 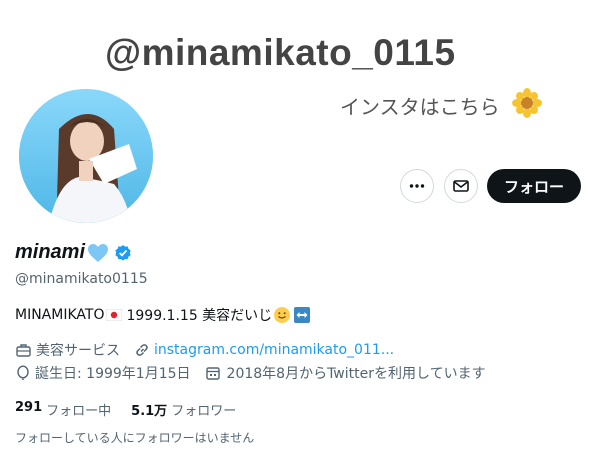 I want to click on profile-bio: MINAMIKATO 1999.1.15 美容だいじ, so click(x=163, y=315).